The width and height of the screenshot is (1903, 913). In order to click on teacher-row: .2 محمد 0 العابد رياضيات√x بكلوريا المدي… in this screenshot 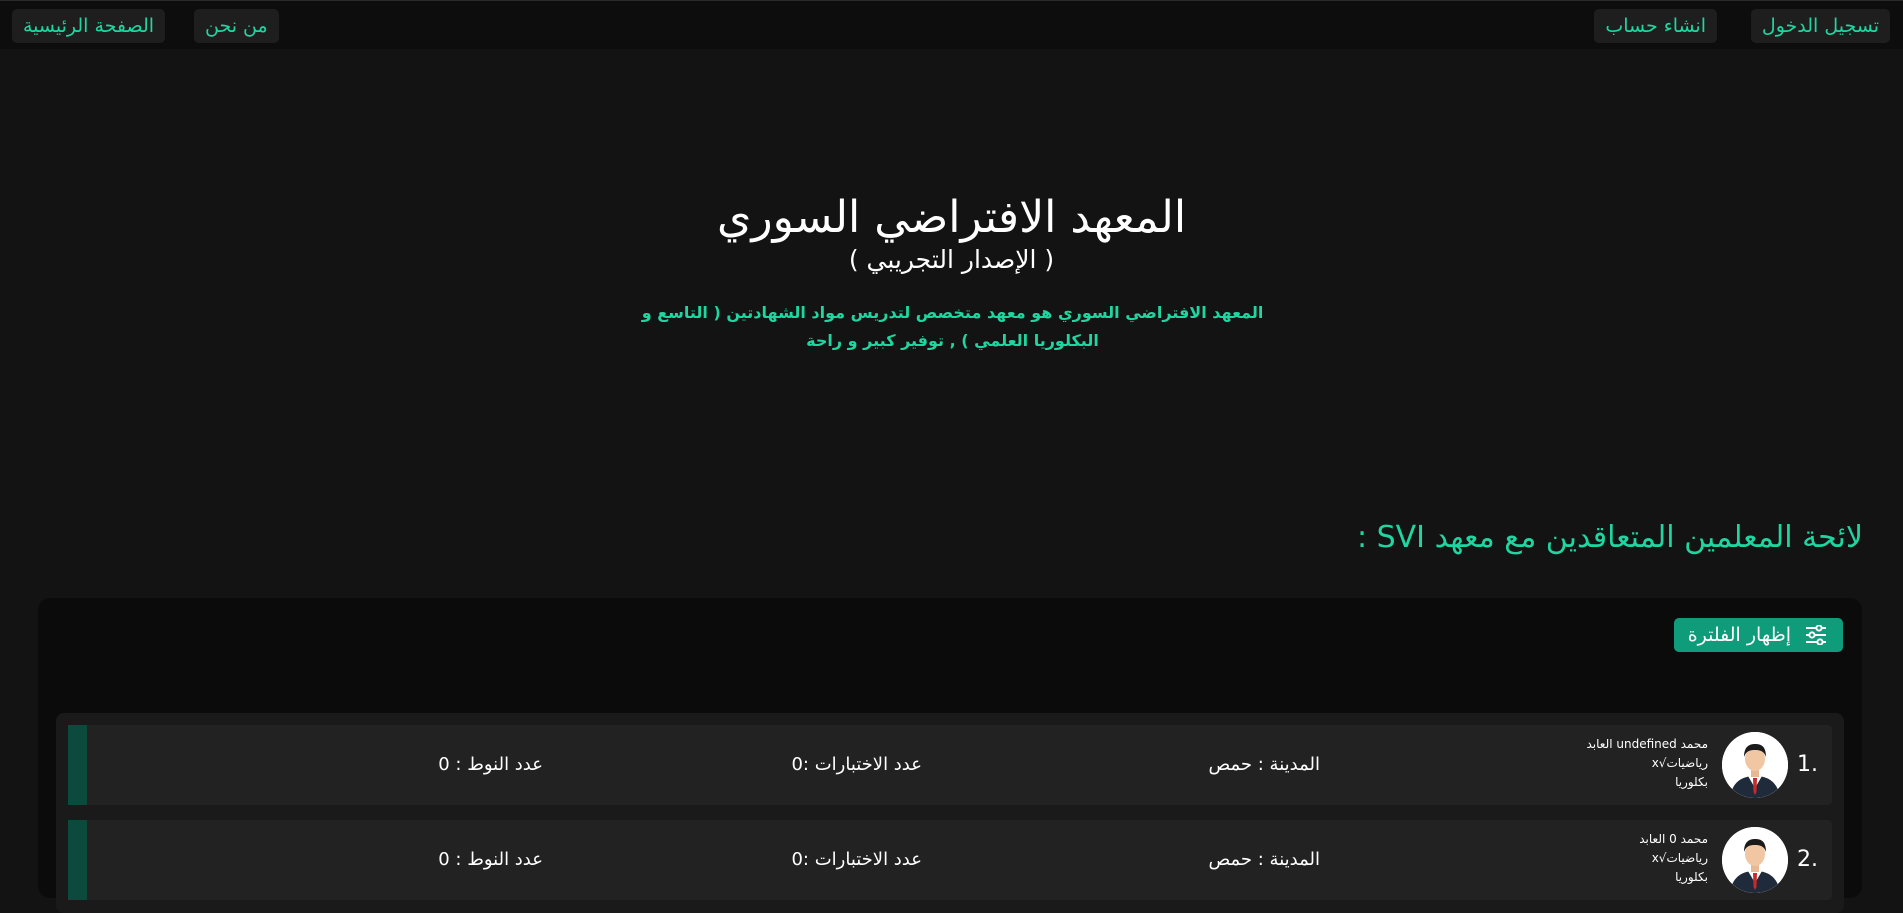, I will do `click(950, 860)`.